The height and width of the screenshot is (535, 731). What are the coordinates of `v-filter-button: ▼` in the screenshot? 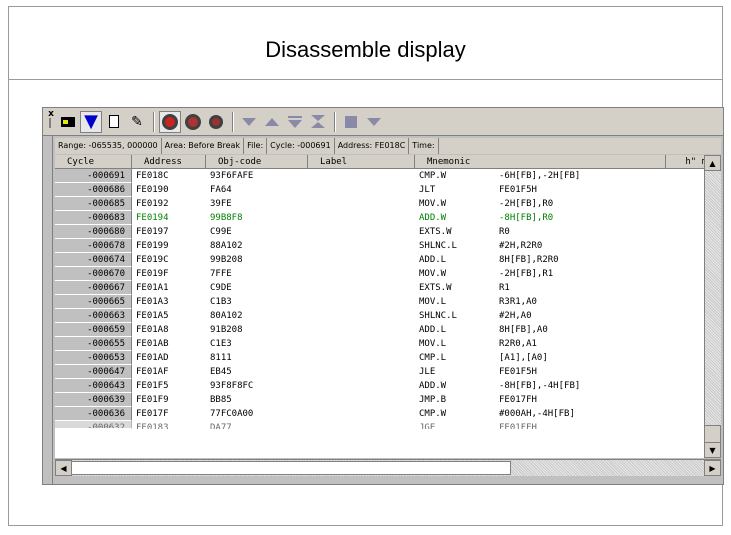 It's located at (91, 121).